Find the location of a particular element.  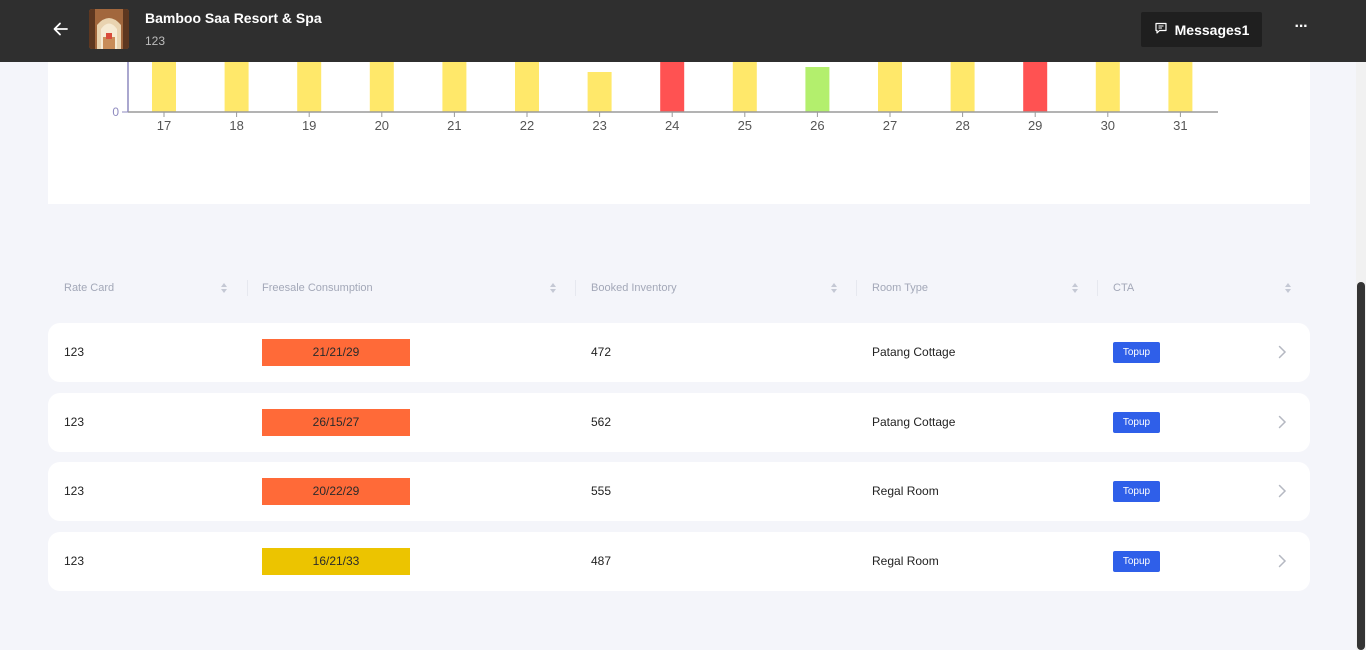

x-tick-label: 24 is located at coordinates (672, 125).